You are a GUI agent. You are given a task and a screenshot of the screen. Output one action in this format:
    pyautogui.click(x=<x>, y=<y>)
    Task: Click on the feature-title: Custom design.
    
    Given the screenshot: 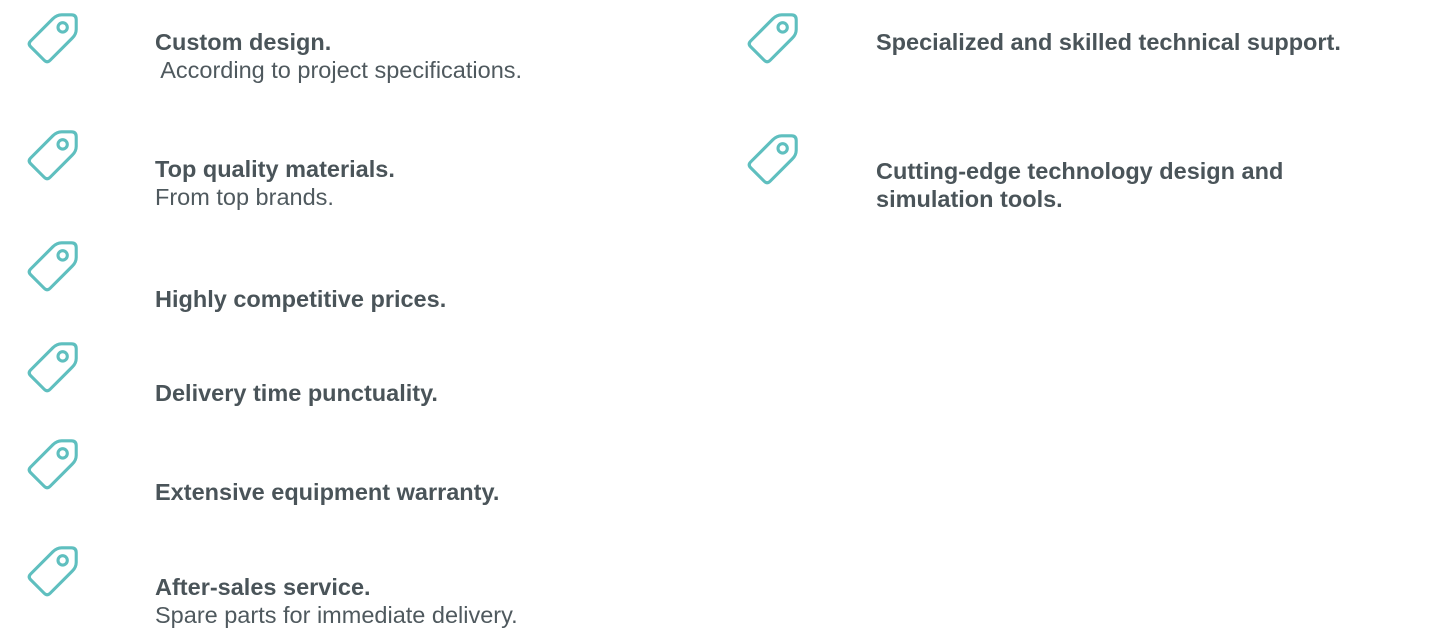 What is the action you would take?
    pyautogui.click(x=243, y=42)
    